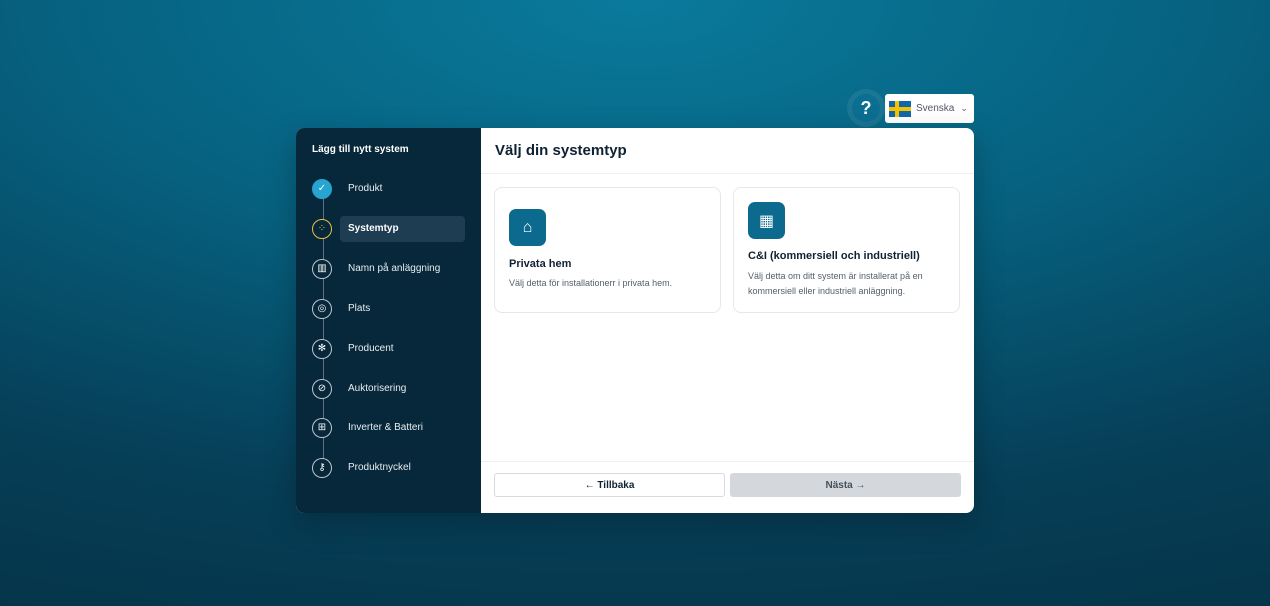 The width and height of the screenshot is (1270, 606). I want to click on factory-icon: ▦, so click(766, 220).